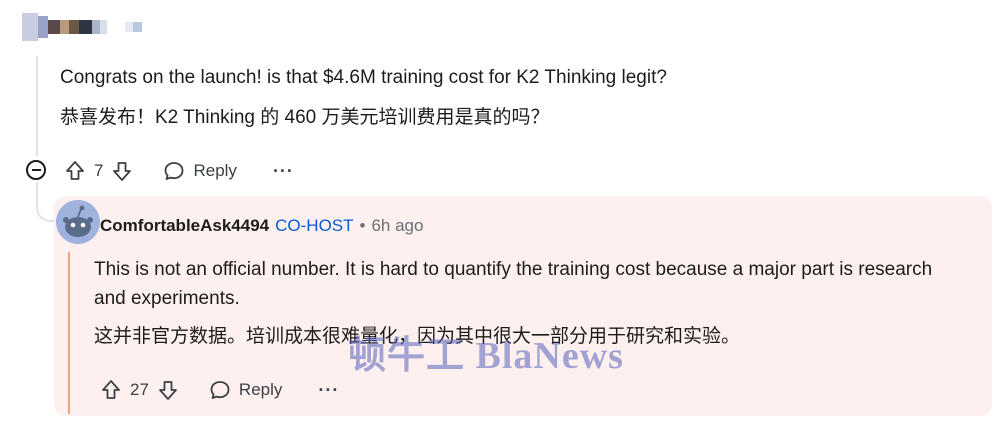  Describe the element at coordinates (184, 226) in the screenshot. I see `username-link: ComfortableAsk4494` at that location.